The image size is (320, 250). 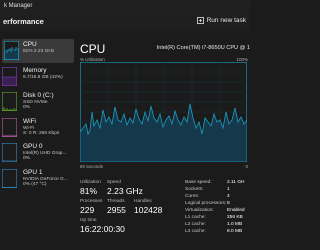 What do you see at coordinates (30, 44) in the screenshot?
I see `sidebar-item-label: CPU` at bounding box center [30, 44].